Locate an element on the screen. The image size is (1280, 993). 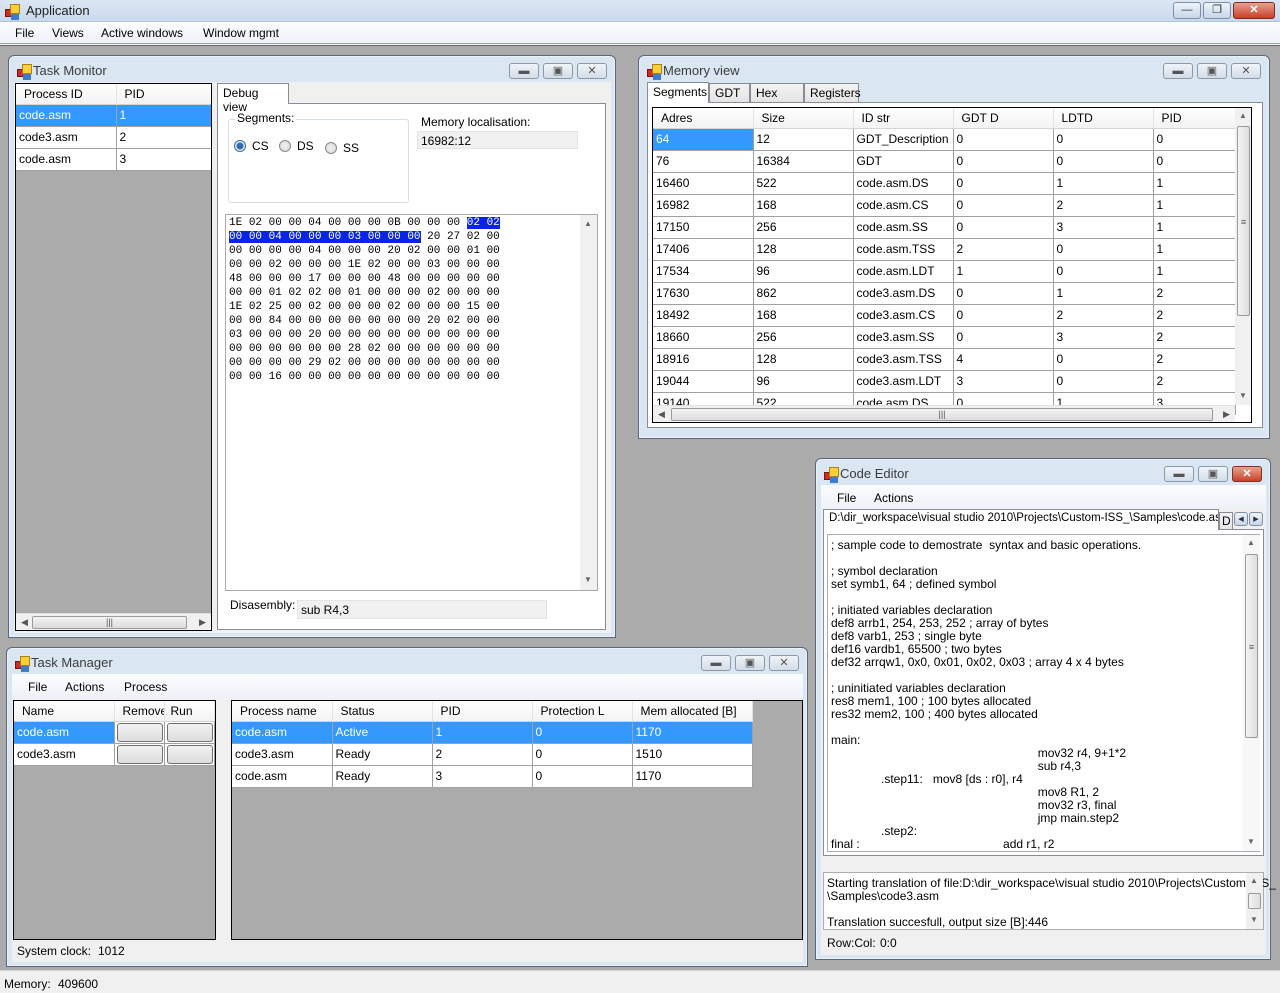
table-cell: 18492 is located at coordinates (703, 315).